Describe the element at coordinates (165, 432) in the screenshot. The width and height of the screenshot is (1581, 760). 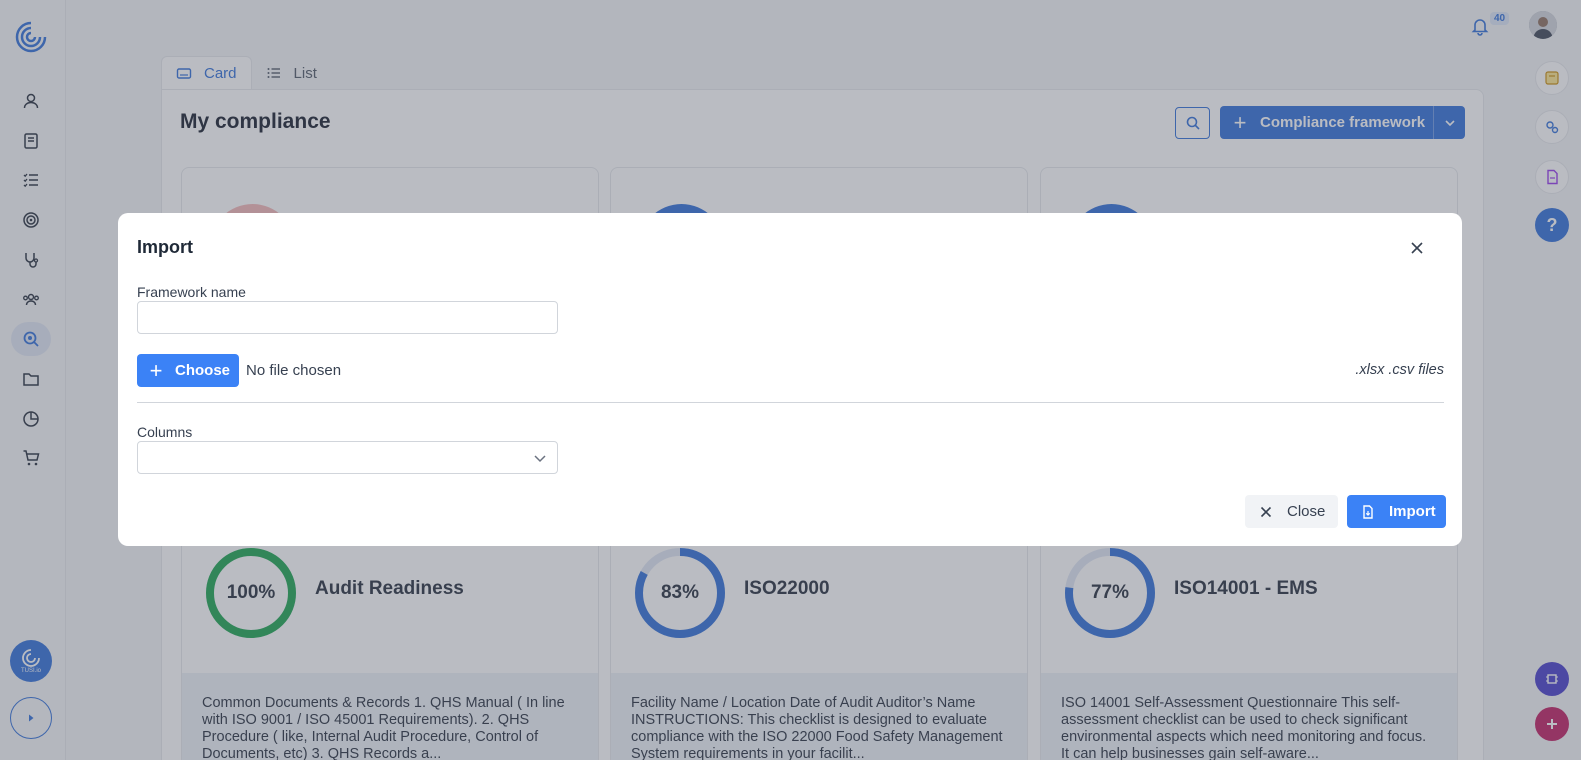
I see `columns-label: Columns` at that location.